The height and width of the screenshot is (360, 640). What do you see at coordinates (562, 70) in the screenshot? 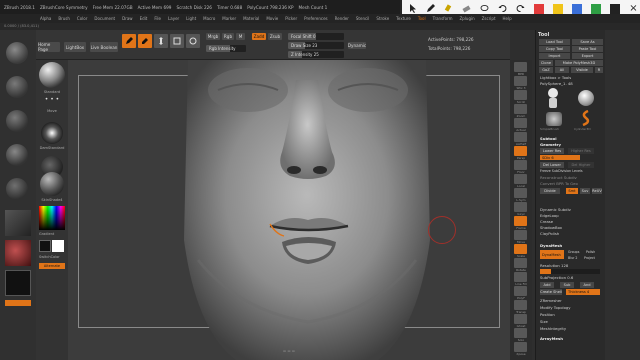
I see `all-button: All` at bounding box center [562, 70].